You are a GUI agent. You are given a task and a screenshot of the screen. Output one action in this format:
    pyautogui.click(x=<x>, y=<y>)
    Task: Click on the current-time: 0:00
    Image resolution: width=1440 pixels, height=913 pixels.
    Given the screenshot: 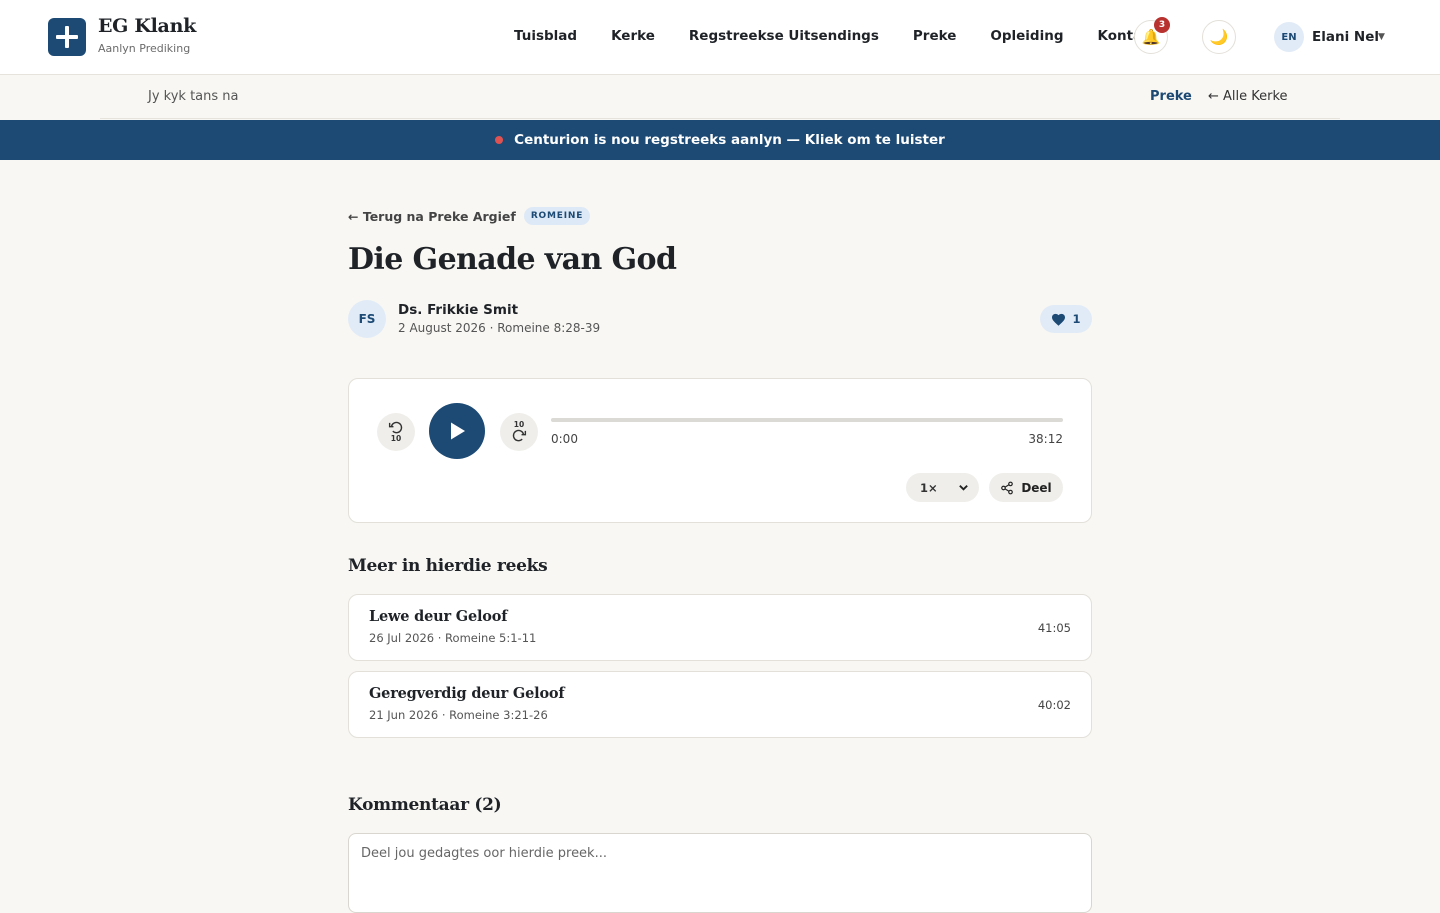 What is the action you would take?
    pyautogui.click(x=564, y=439)
    